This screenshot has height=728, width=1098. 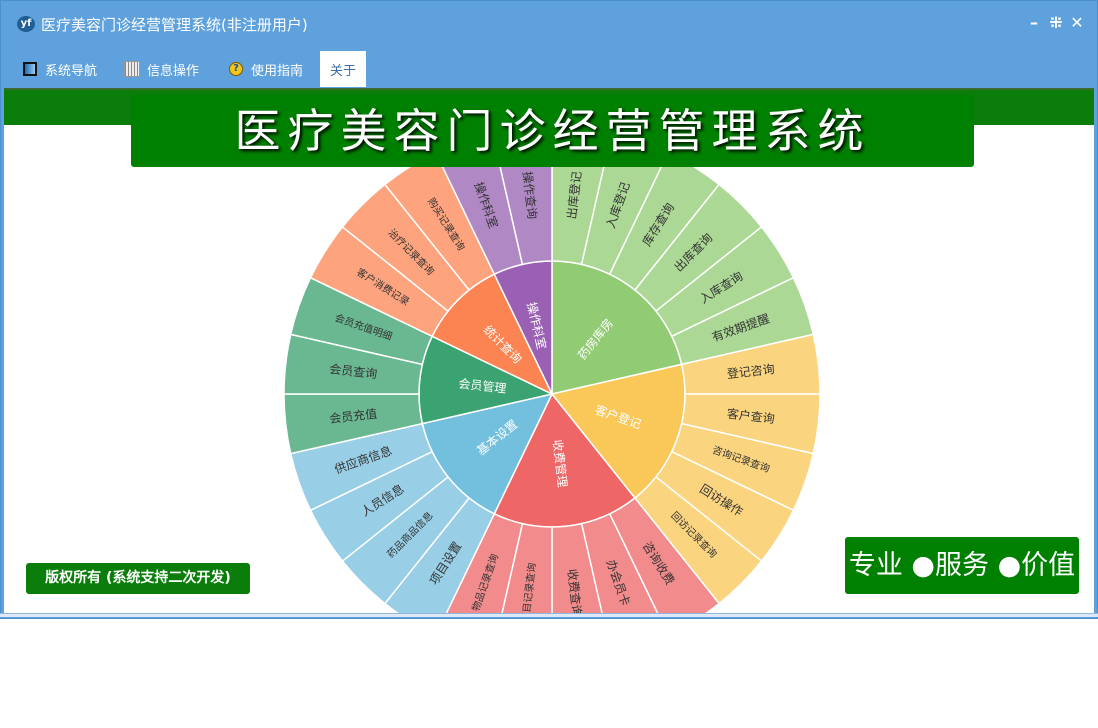 What do you see at coordinates (1034, 22) in the screenshot?
I see `minimize-button: –` at bounding box center [1034, 22].